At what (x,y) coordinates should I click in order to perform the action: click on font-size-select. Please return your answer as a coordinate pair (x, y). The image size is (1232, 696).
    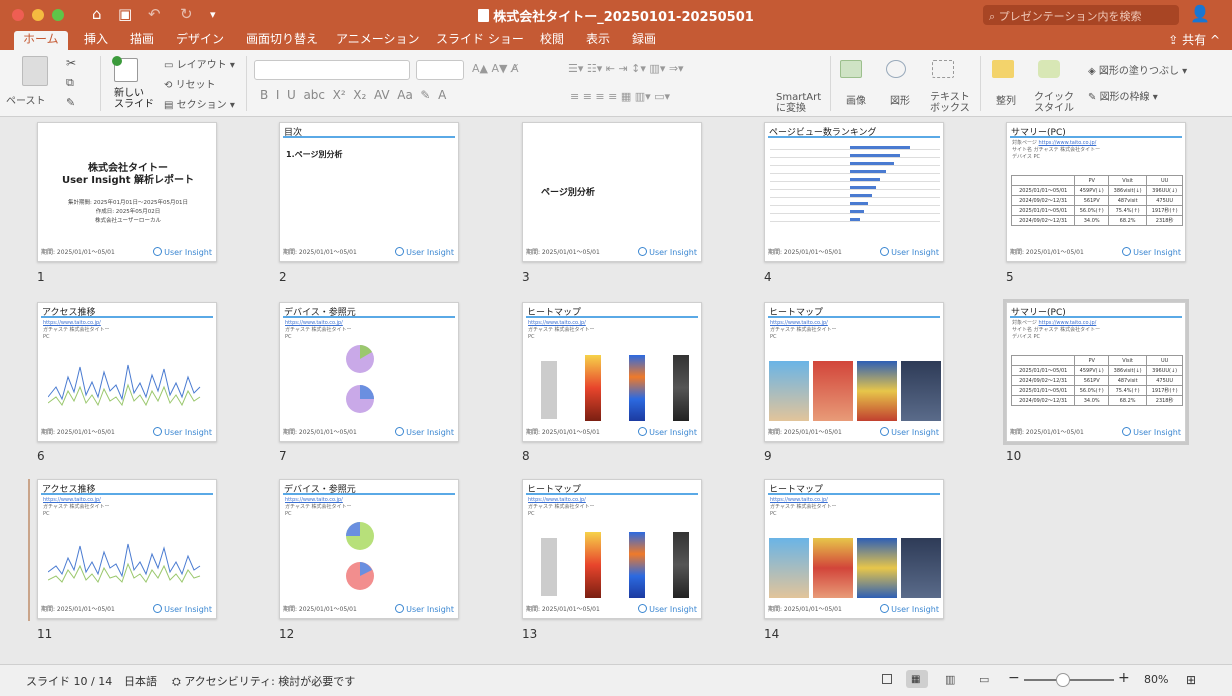
    Looking at the image, I should click on (440, 70).